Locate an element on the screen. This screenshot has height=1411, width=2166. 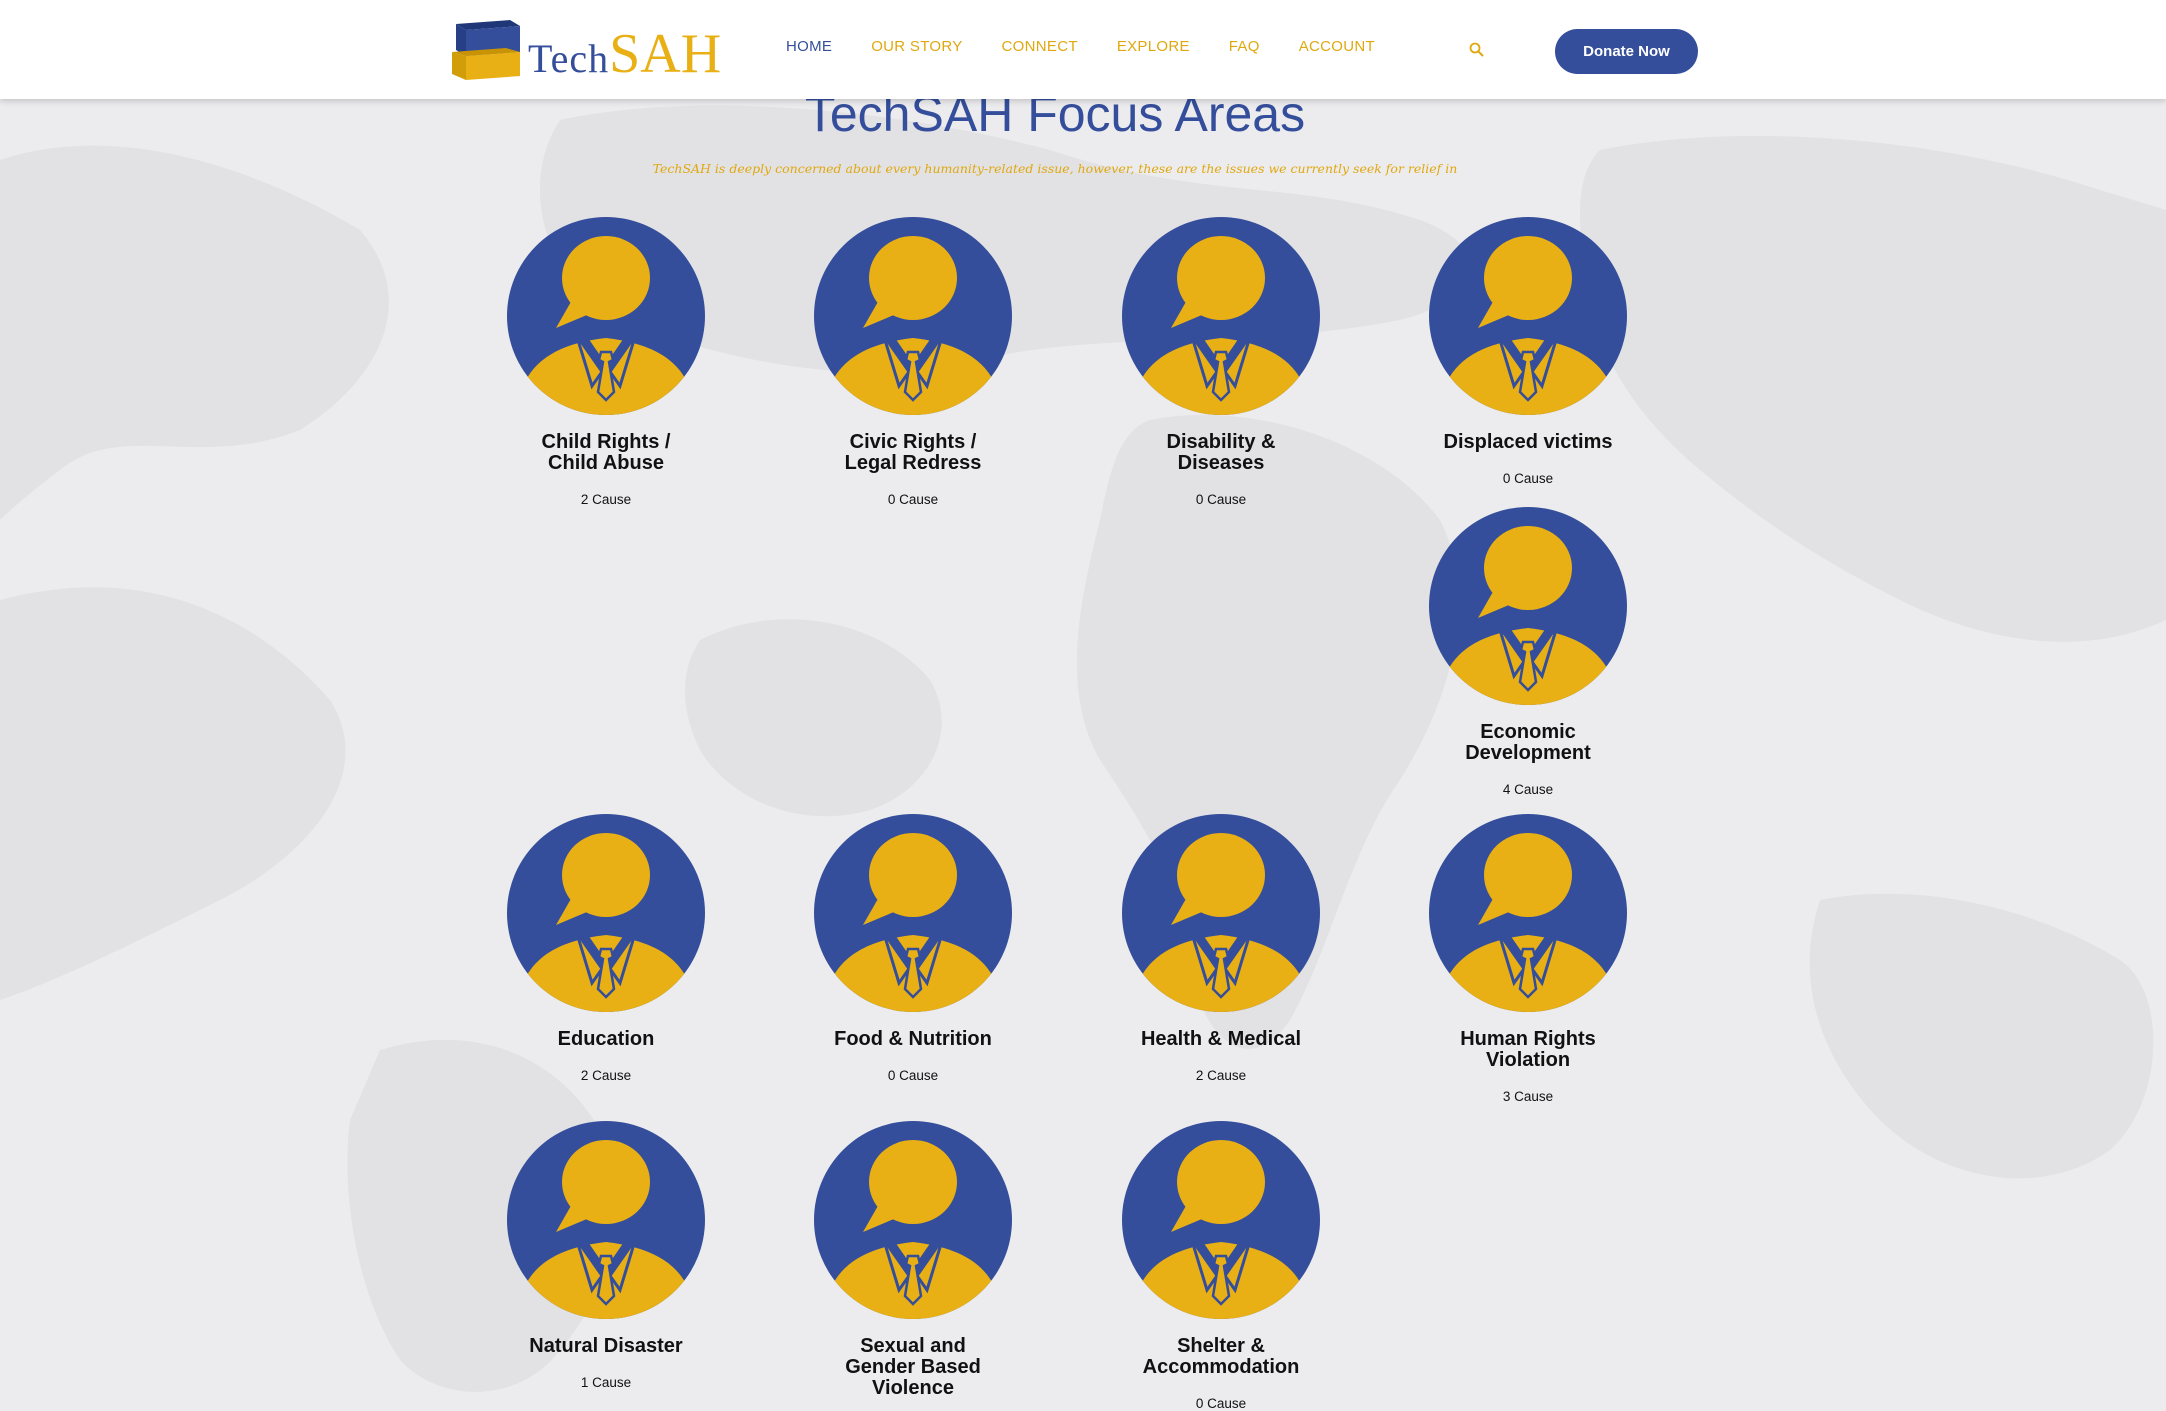
nav-home: HOME is located at coordinates (809, 46).